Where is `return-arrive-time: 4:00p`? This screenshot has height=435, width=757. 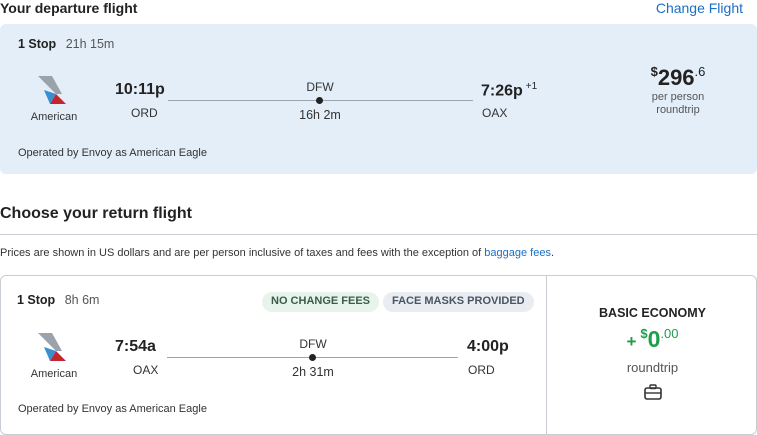 return-arrive-time: 4:00p is located at coordinates (488, 346).